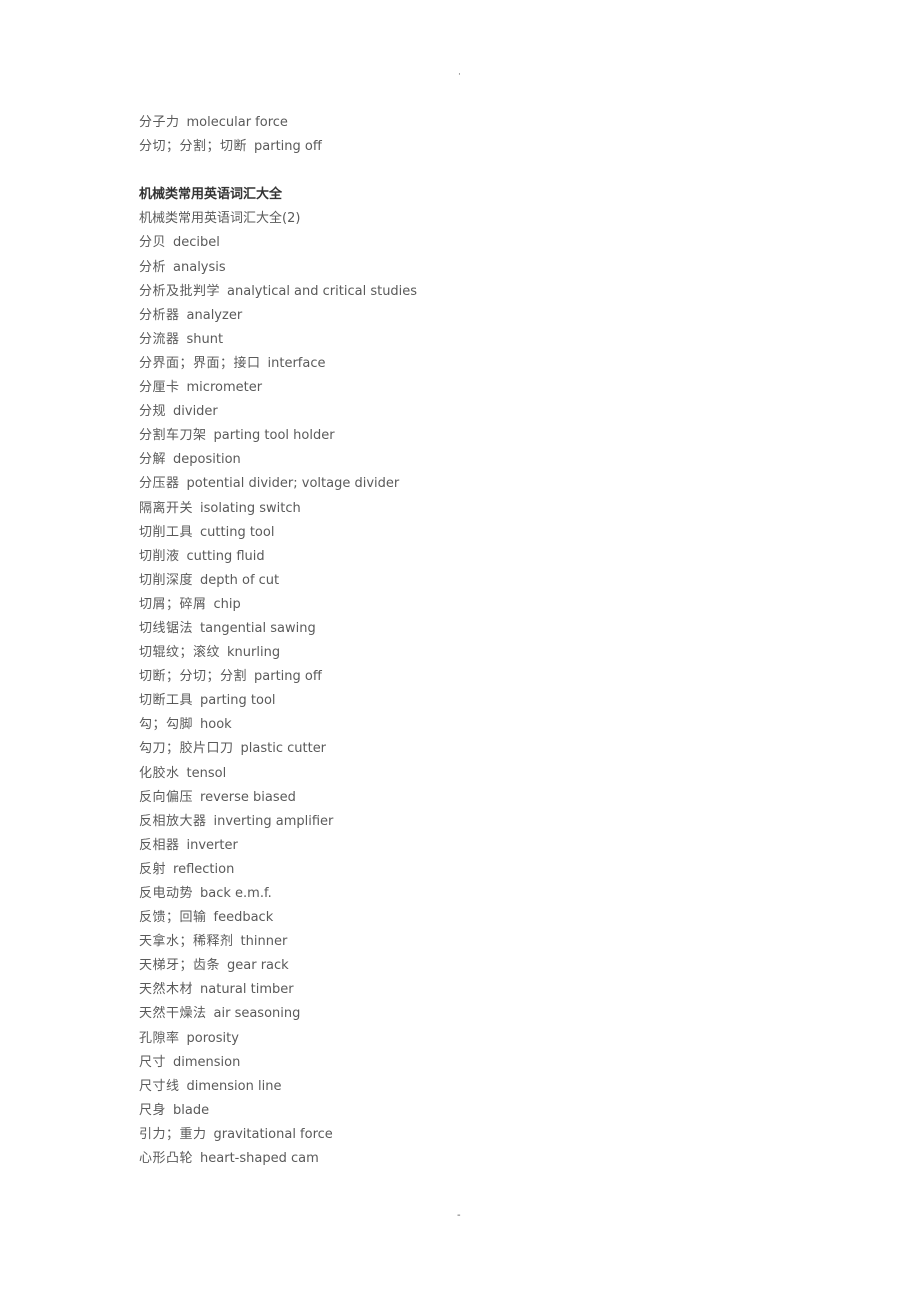 The width and height of the screenshot is (920, 1302). I want to click on glossary-entry: 隔离开关 isolating switch, so click(459, 509).